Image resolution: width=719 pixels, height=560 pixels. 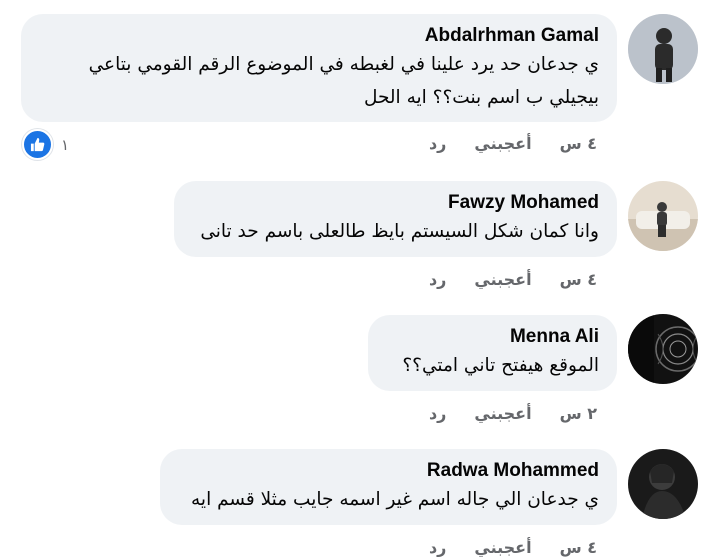 I want to click on reaction-count: ١, so click(x=65, y=144).